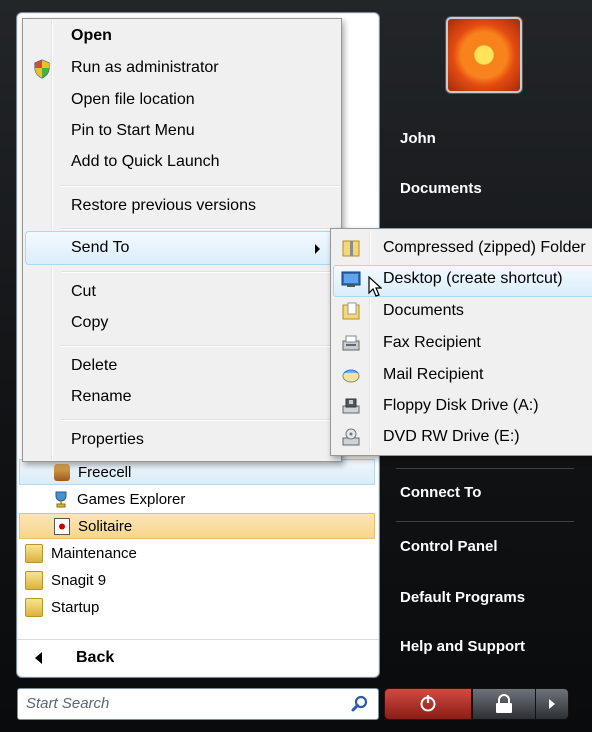 This screenshot has width=592, height=732. Describe the element at coordinates (107, 440) in the screenshot. I see `menu-item-properties: Properties` at that location.